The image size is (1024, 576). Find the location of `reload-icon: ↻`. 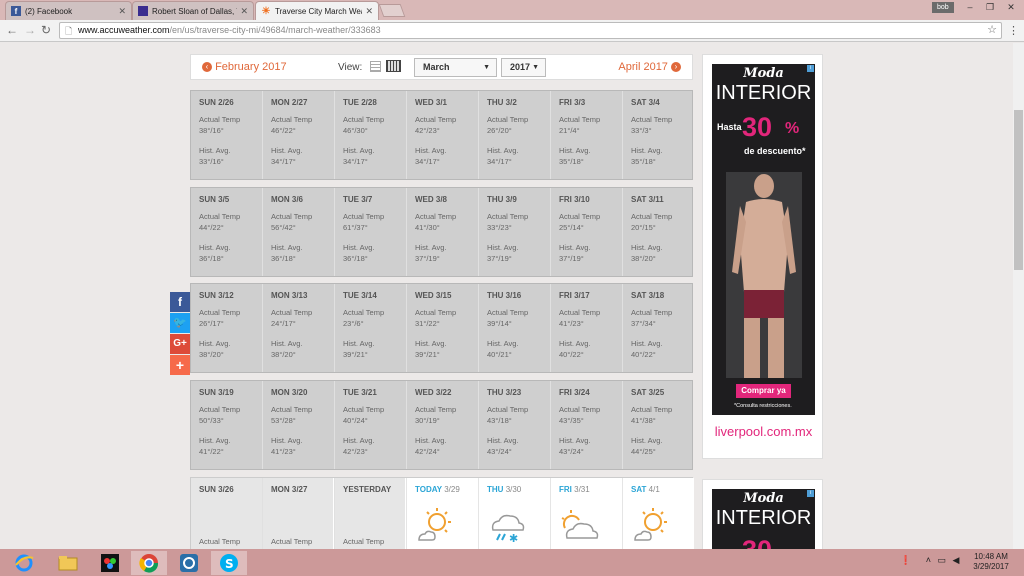

reload-icon: ↻ is located at coordinates (46, 30).